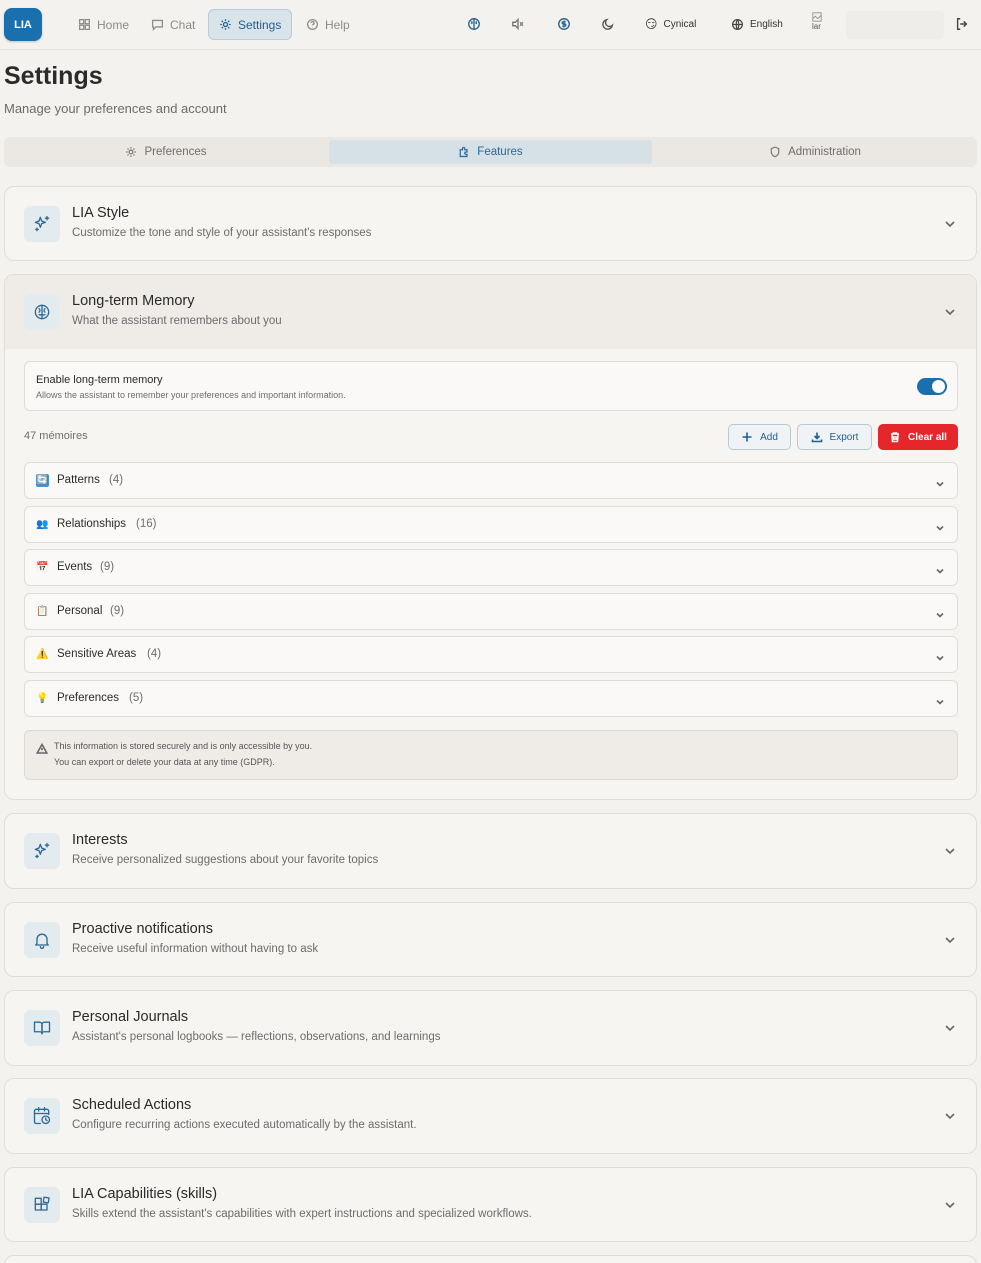 This screenshot has height=1263, width=981. Describe the element at coordinates (312, 24) in the screenshot. I see `help-circle-icon` at that location.